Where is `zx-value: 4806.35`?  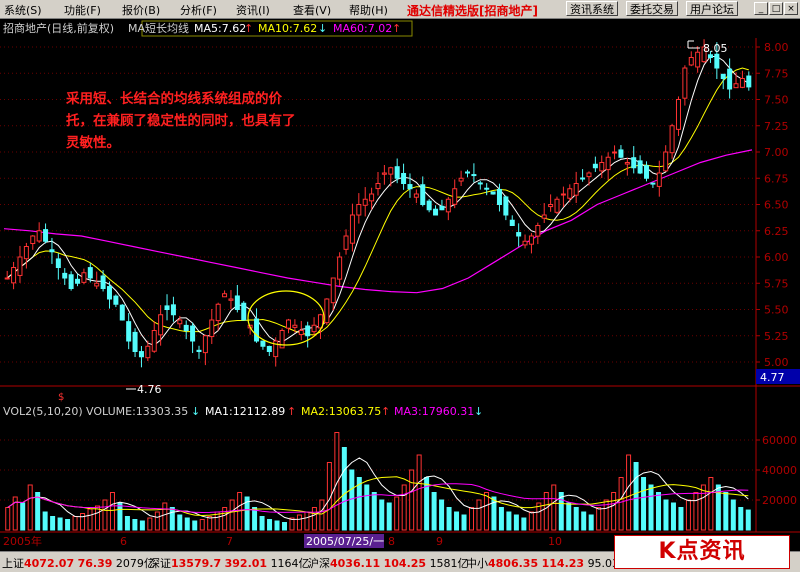
zx-value: 4806.35 is located at coordinates (513, 563).